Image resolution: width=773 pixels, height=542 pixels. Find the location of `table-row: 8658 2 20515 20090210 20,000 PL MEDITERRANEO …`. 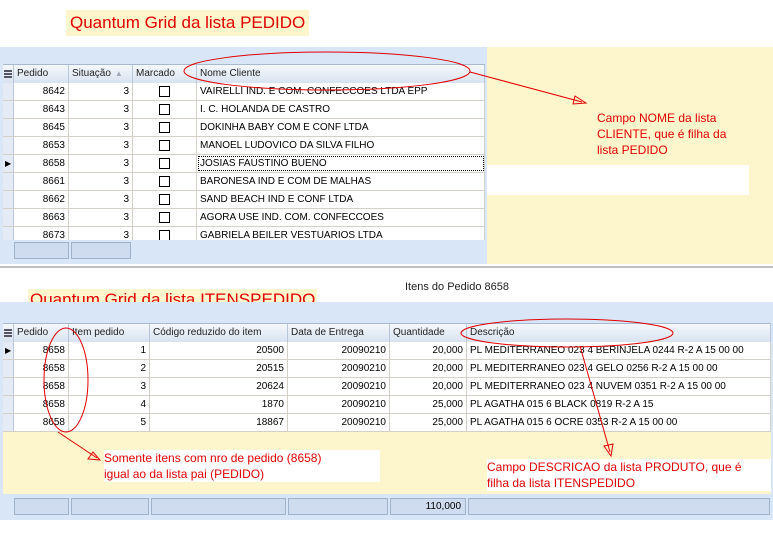

table-row: 8658 2 20515 20090210 20,000 PL MEDITERRANEO … is located at coordinates (387, 369).